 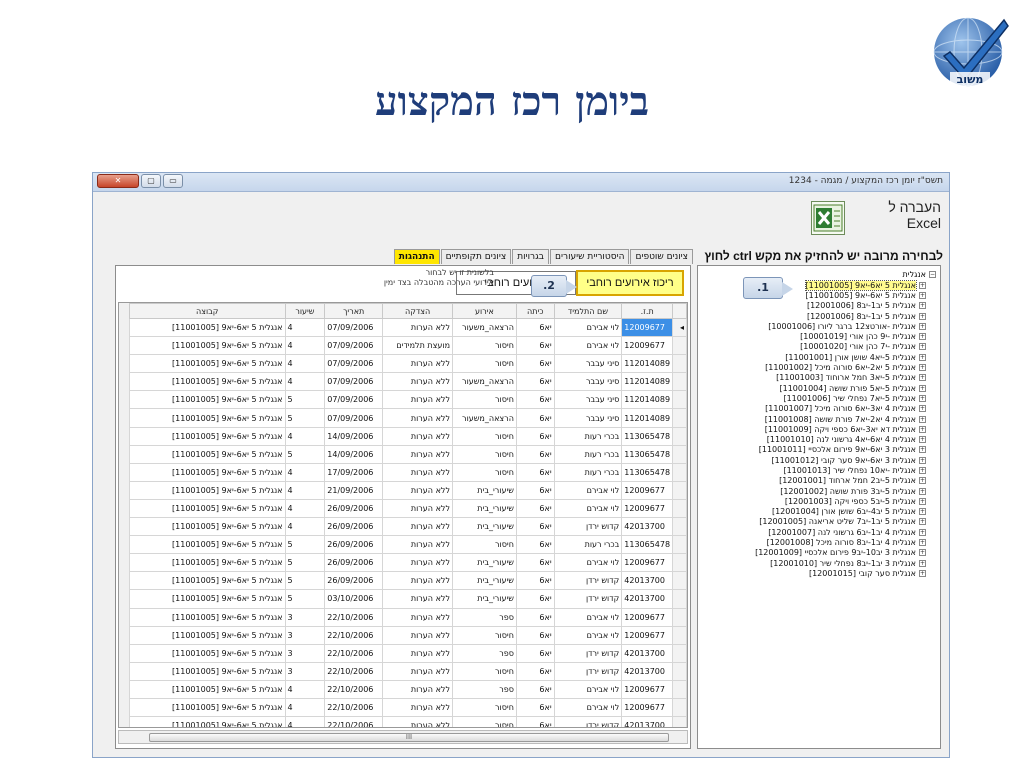 What do you see at coordinates (819, 357) in the screenshot?
I see `tree-item: + אנגלית 5-יא4 שושן אורן [11001001]` at bounding box center [819, 357].